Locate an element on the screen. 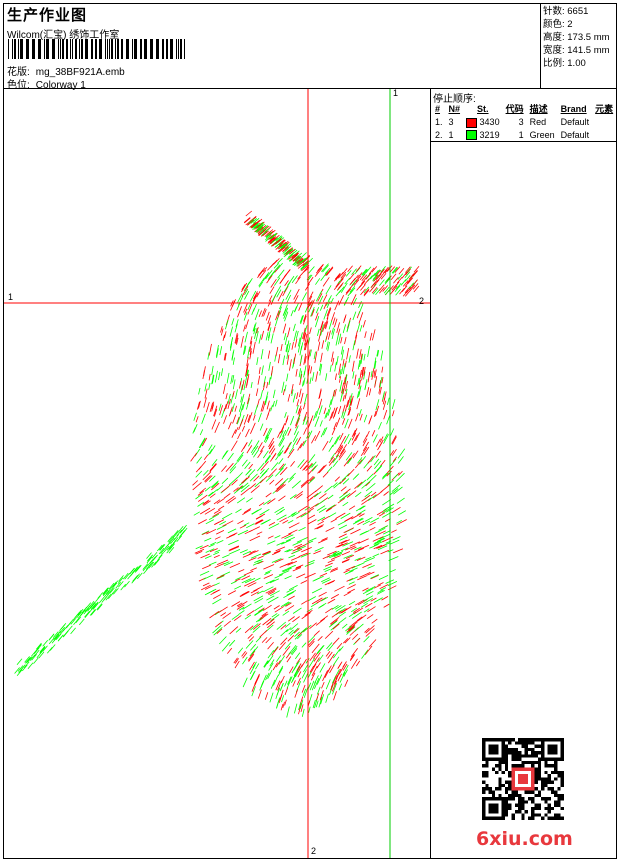  barcode-image is located at coordinates (96, 49).